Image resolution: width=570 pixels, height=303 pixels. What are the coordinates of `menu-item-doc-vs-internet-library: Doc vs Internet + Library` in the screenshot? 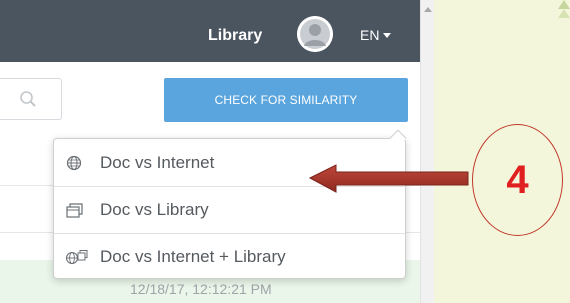 It's located at (229, 257).